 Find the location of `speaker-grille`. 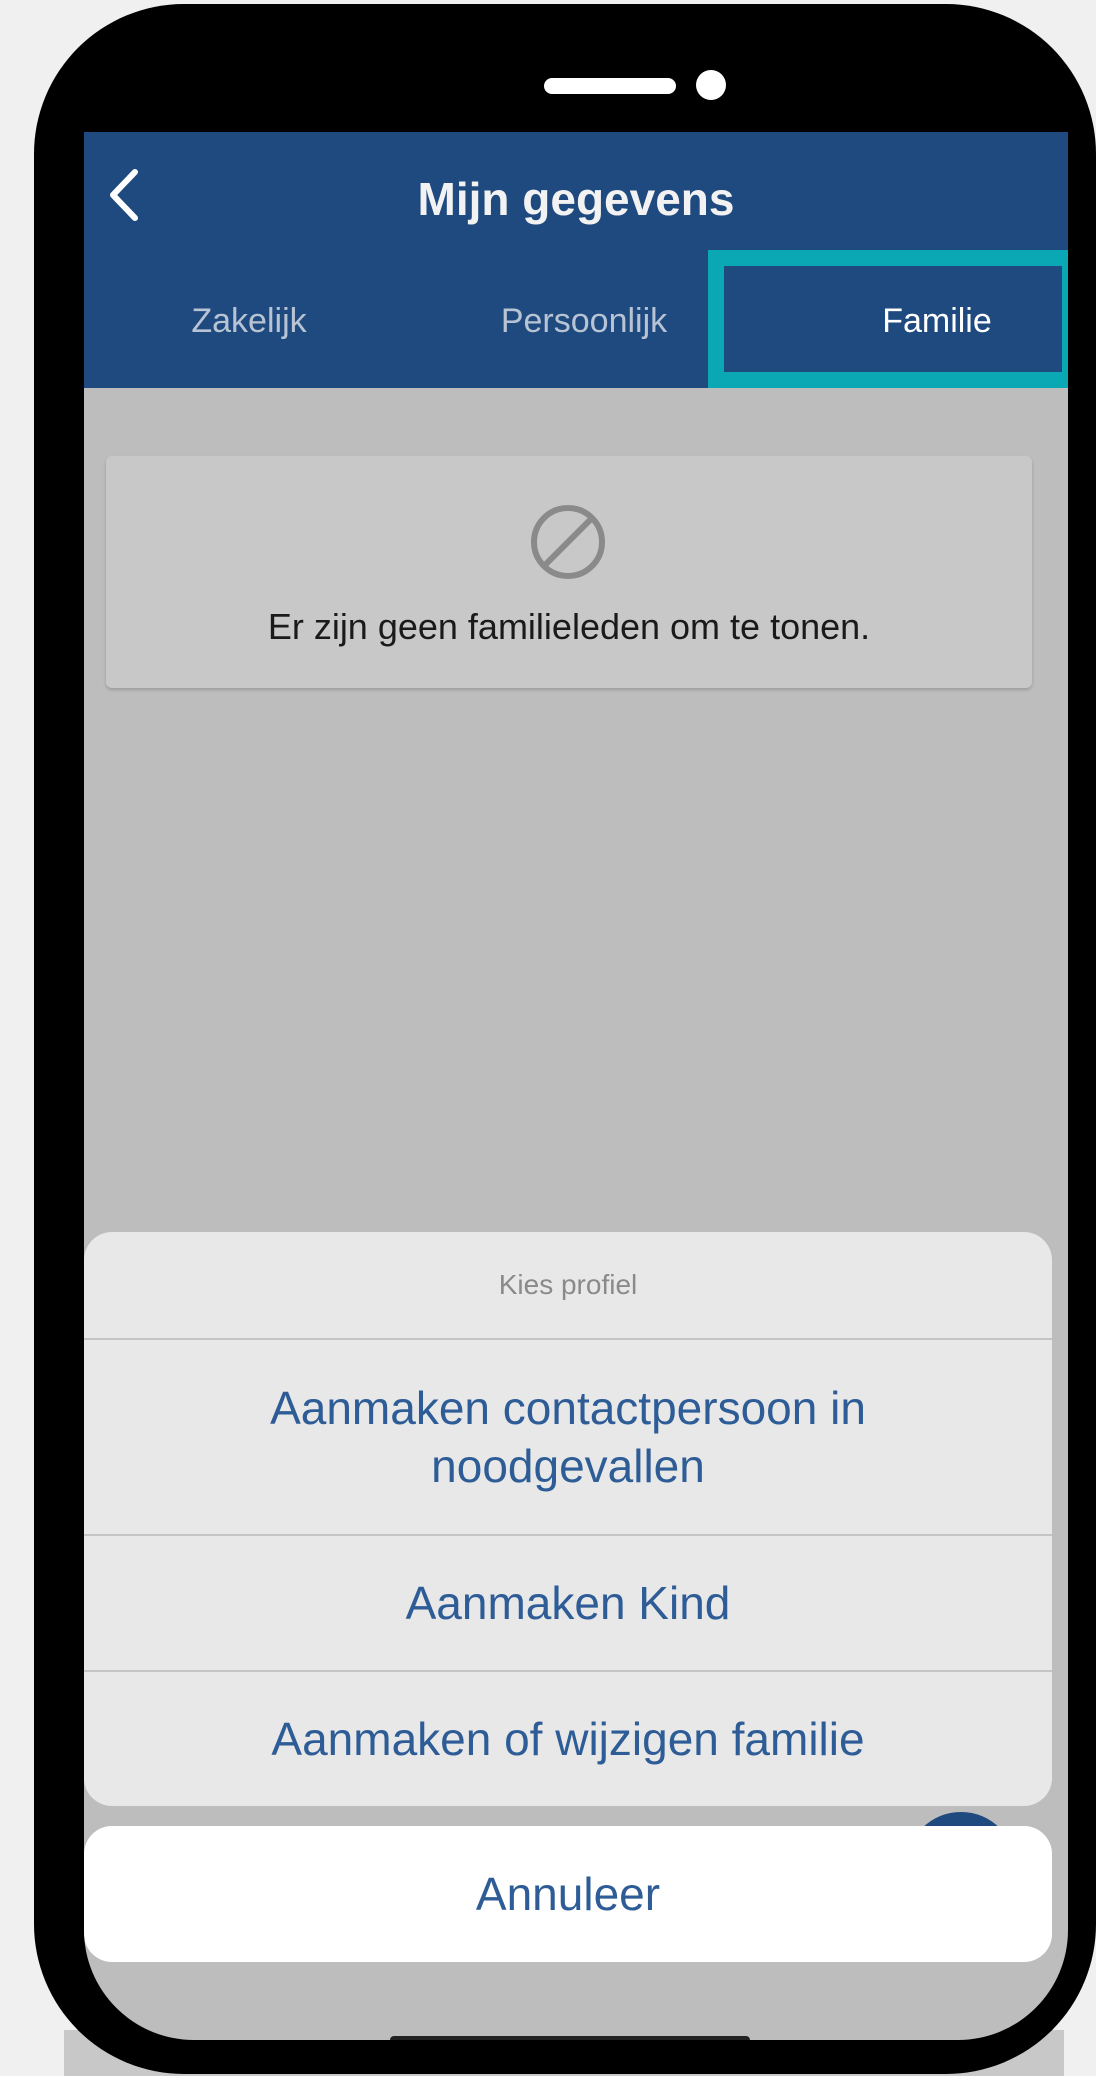

speaker-grille is located at coordinates (610, 86).